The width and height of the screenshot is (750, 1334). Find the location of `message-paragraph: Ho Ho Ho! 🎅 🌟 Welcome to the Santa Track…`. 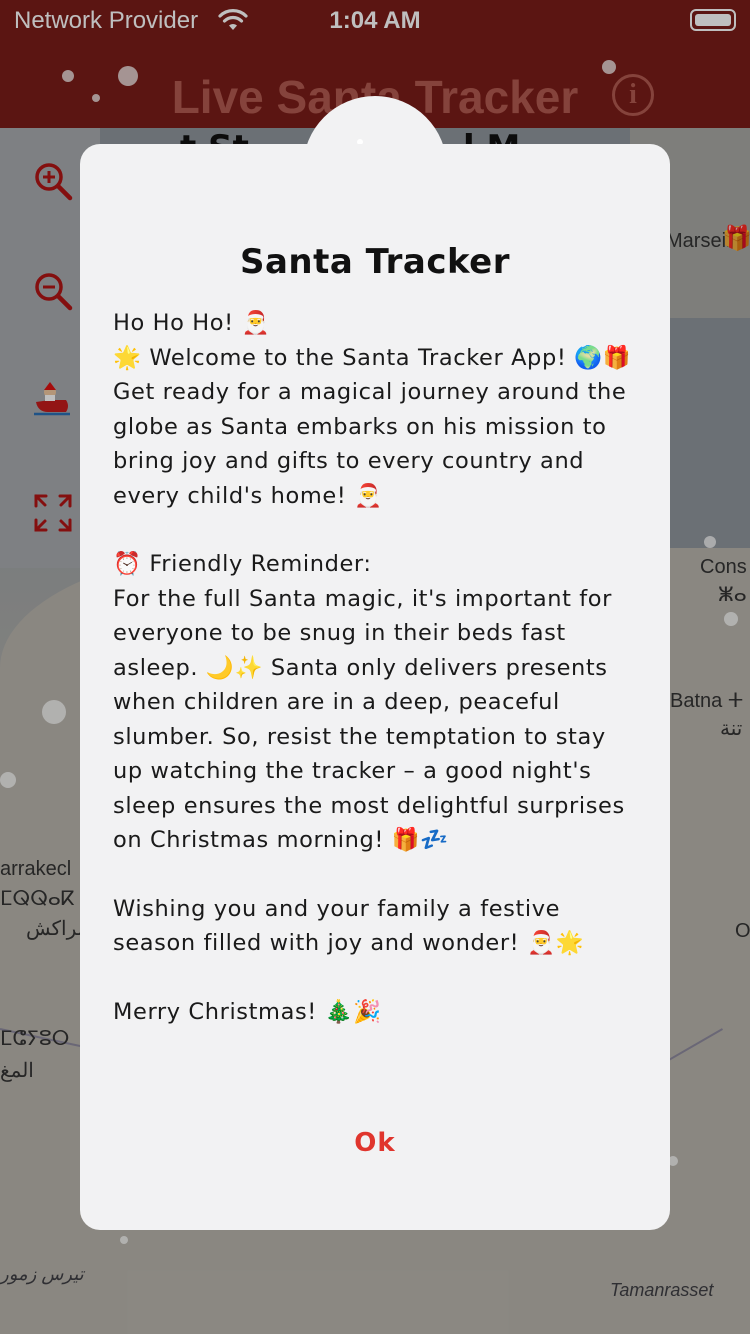

message-paragraph: Ho Ho Ho! 🎅 🌟 Welcome to the Santa Track… is located at coordinates (372, 409).